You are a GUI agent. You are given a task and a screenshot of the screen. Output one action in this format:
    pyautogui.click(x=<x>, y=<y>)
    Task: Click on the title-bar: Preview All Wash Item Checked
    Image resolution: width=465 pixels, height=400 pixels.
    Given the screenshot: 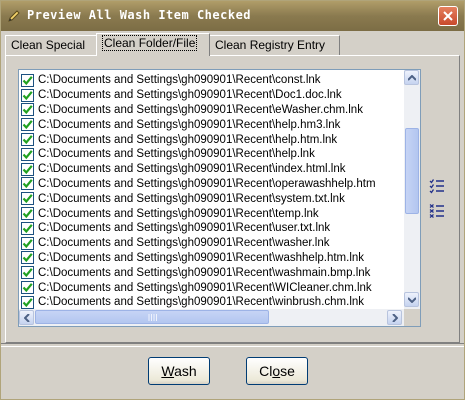 What is the action you would take?
    pyautogui.click(x=232, y=16)
    